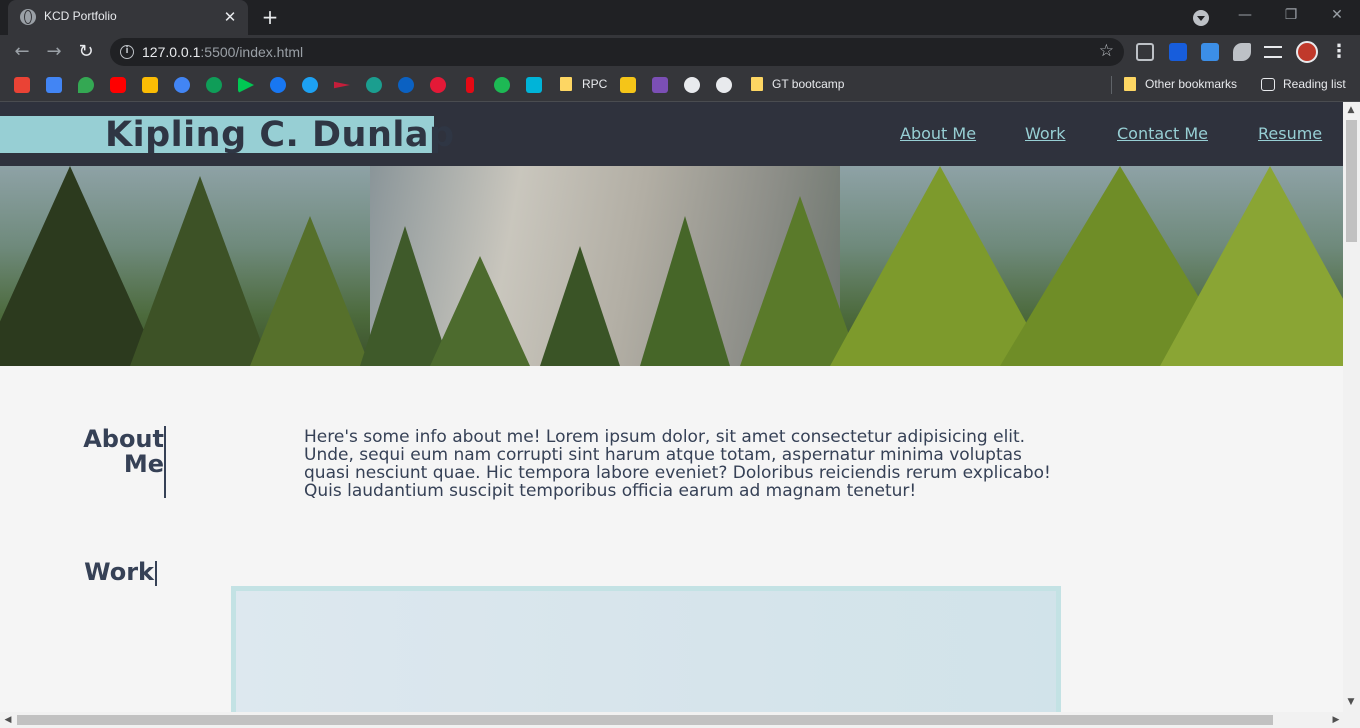 The width and height of the screenshot is (1360, 728). What do you see at coordinates (1162, 133) in the screenshot?
I see `nav-contact-me: Contact Me` at bounding box center [1162, 133].